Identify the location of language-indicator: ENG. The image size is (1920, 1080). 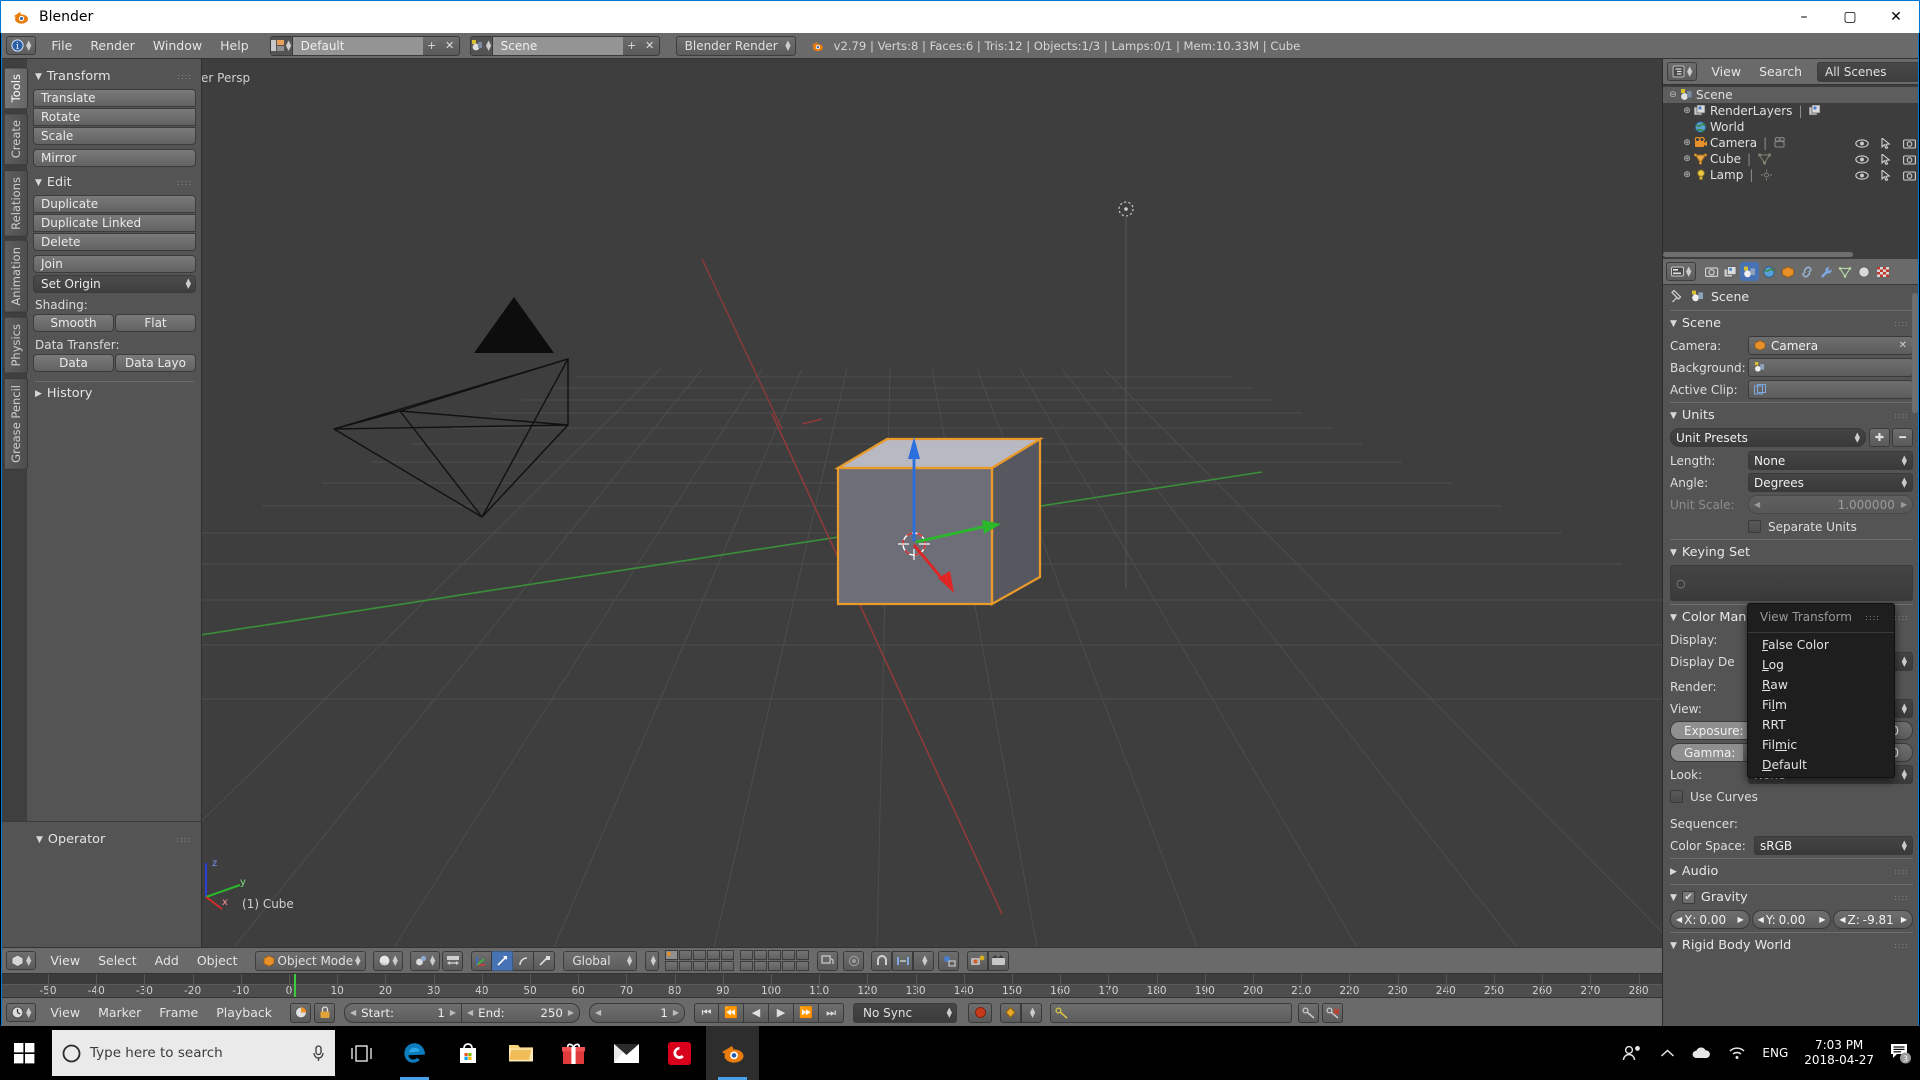
(1775, 1053).